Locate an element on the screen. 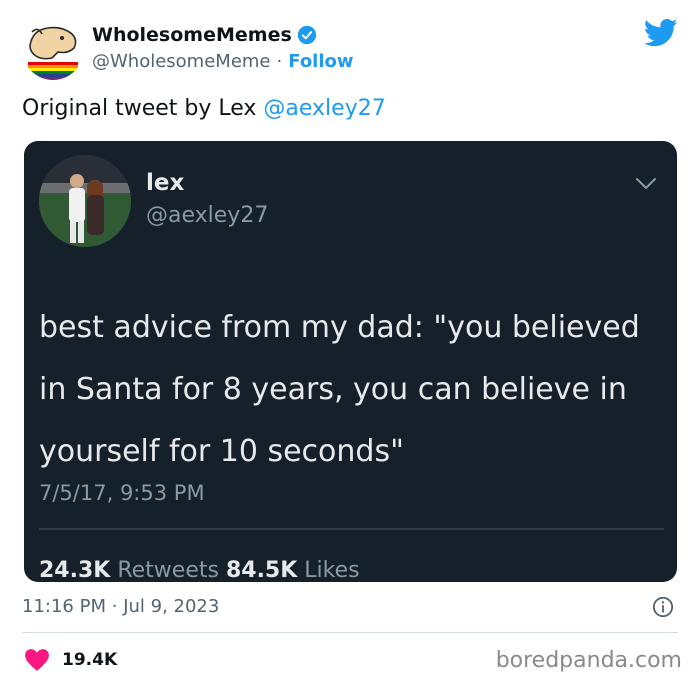  embedded-likes-count: 84.5K is located at coordinates (261, 570).